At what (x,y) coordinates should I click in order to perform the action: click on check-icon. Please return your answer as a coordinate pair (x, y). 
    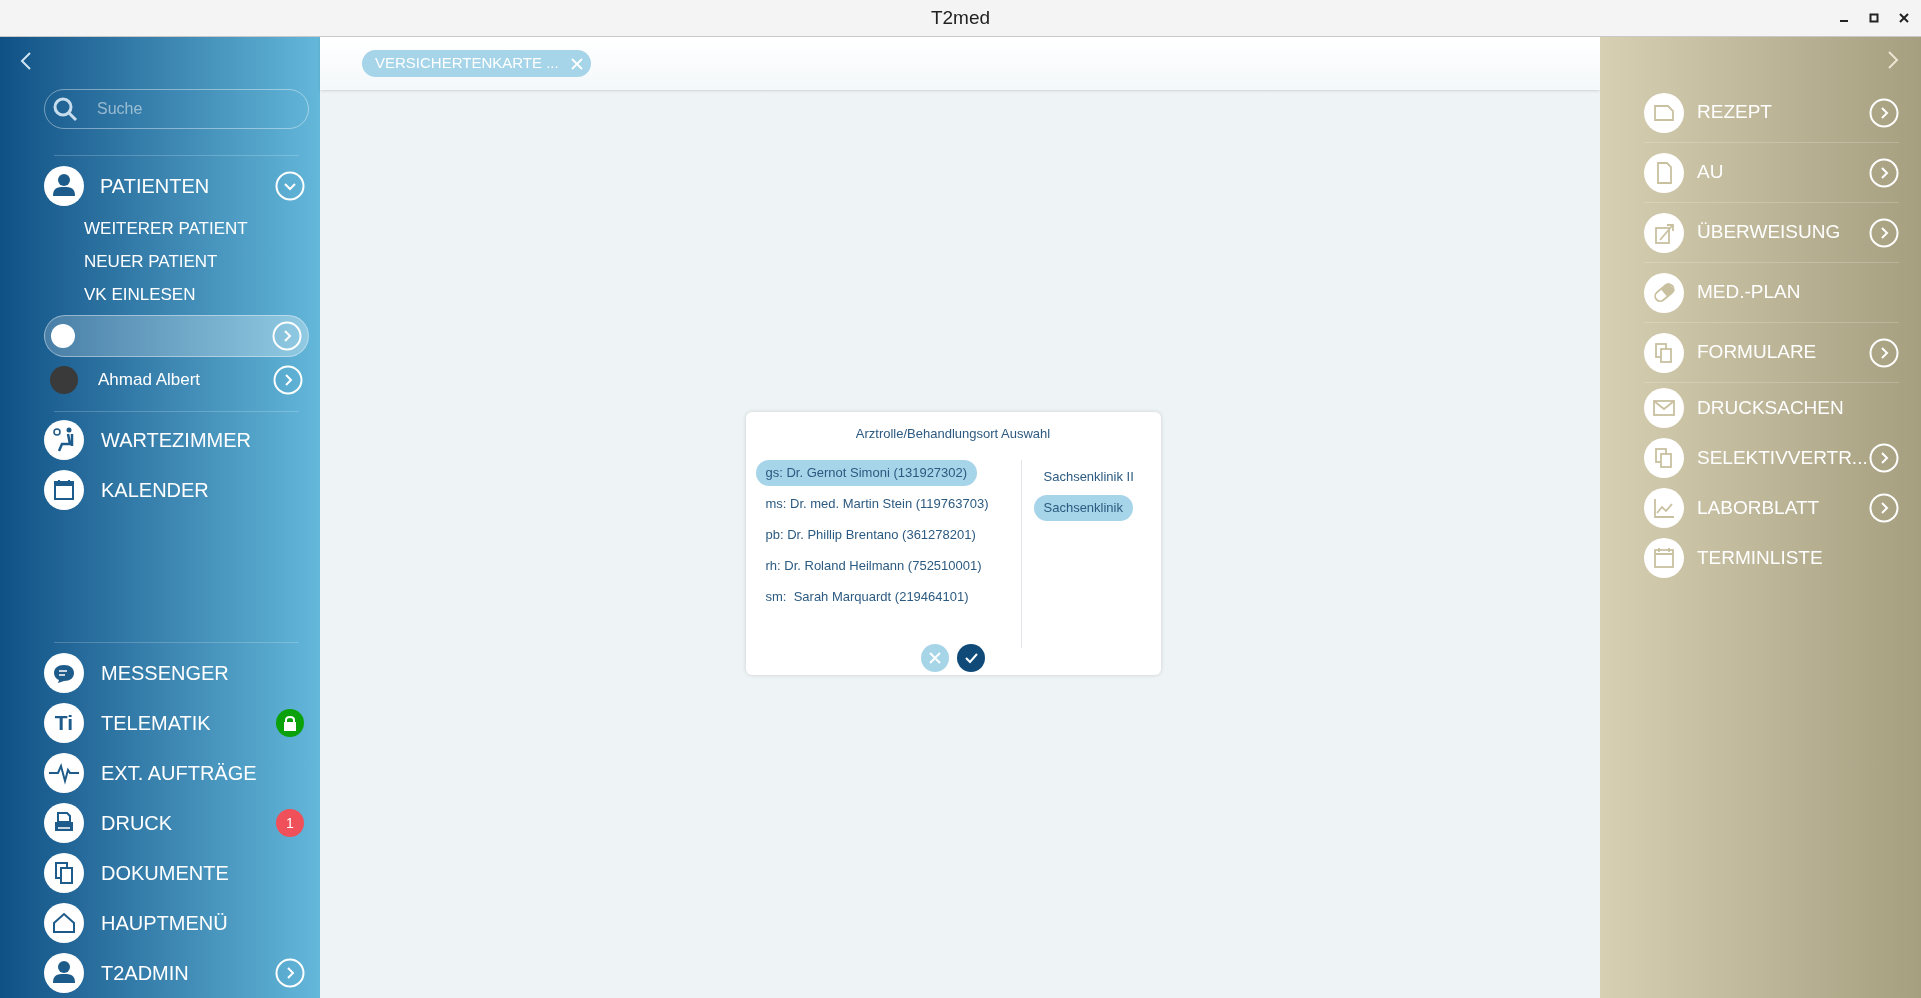
    Looking at the image, I should click on (971, 657).